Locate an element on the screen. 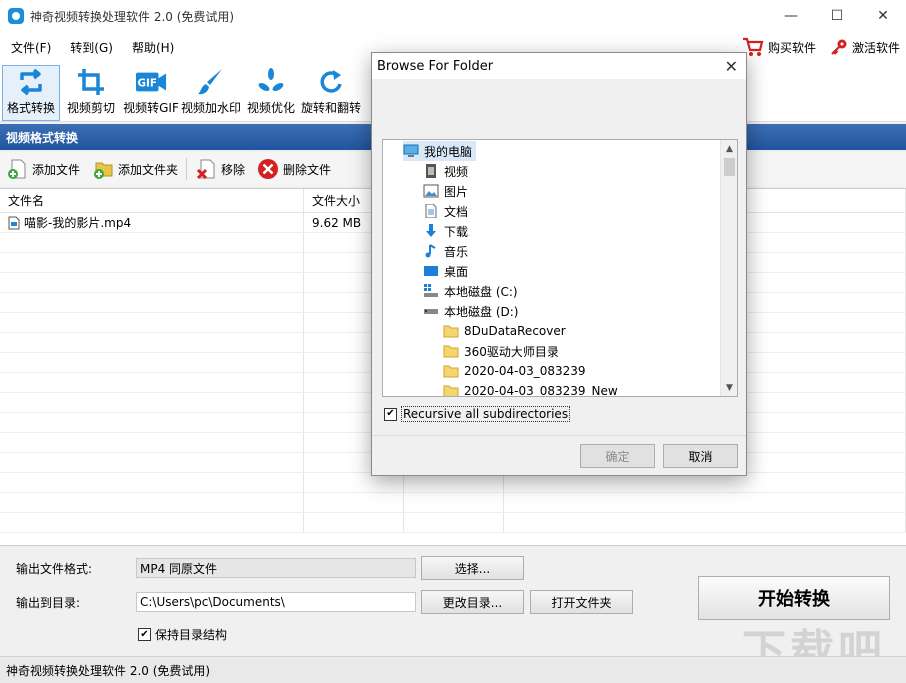 The width and height of the screenshot is (906, 683). tree-item-folder: 2020-04-03_083239 is located at coordinates (514, 371).